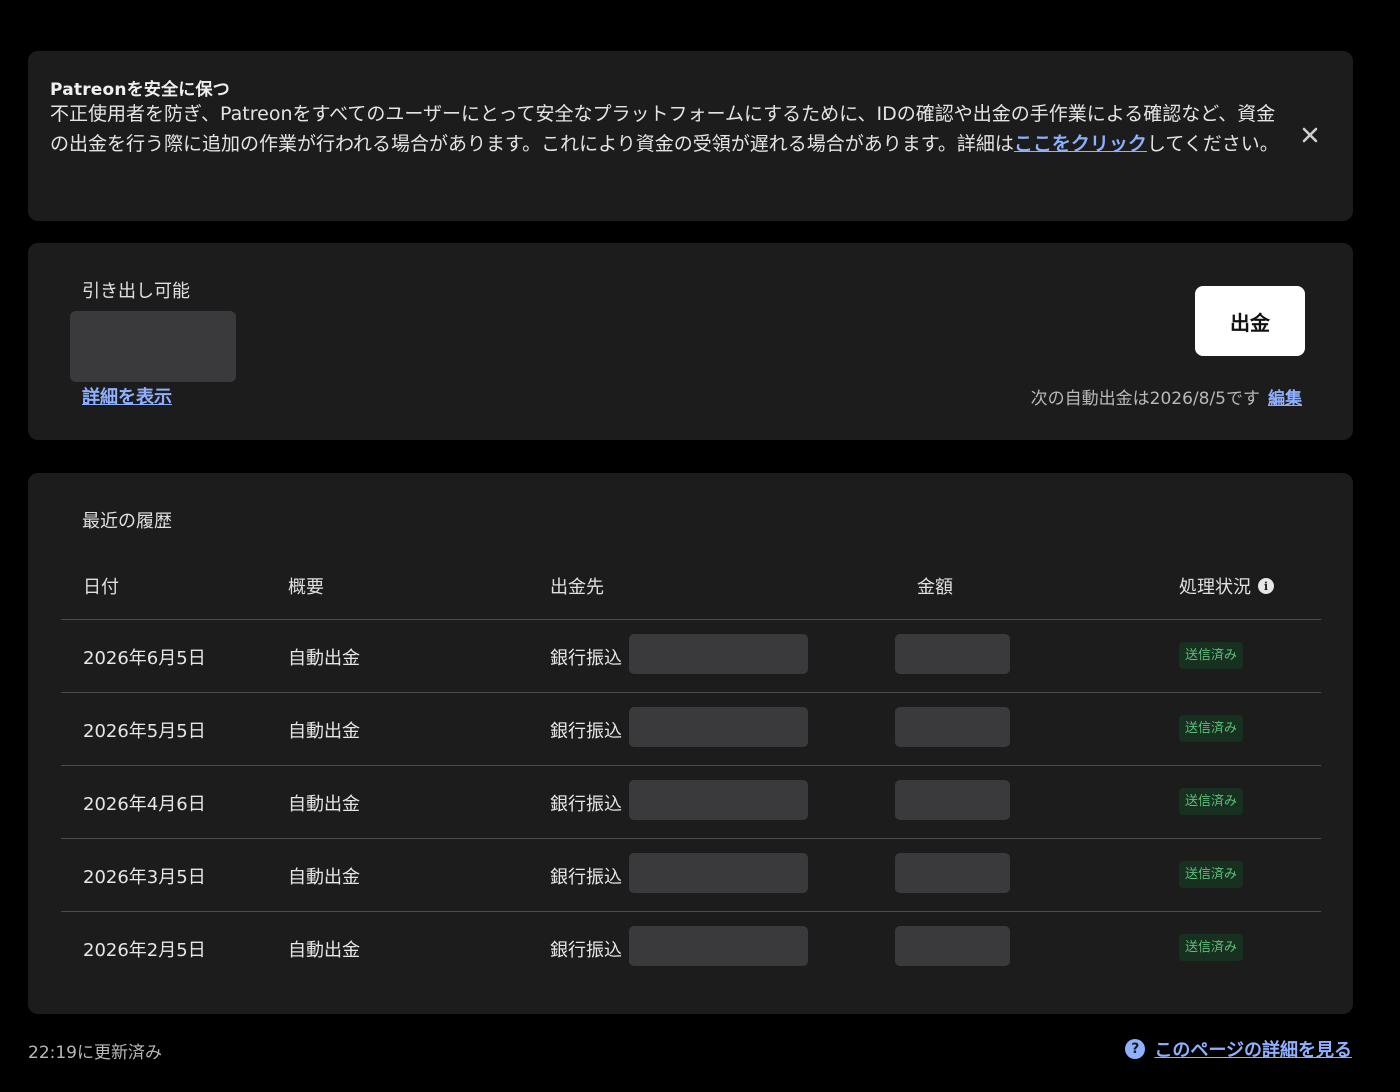 Image resolution: width=1400 pixels, height=1092 pixels. What do you see at coordinates (101, 587) in the screenshot?
I see `column-header-date: 日付` at bounding box center [101, 587].